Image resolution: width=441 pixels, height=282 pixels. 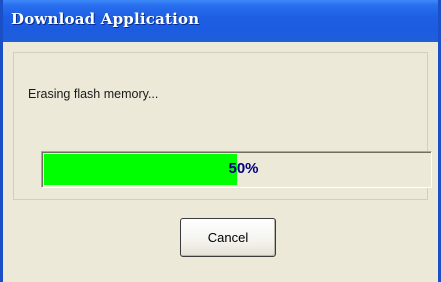 What do you see at coordinates (220, 21) in the screenshot?
I see `title-bar: Download Application` at bounding box center [220, 21].